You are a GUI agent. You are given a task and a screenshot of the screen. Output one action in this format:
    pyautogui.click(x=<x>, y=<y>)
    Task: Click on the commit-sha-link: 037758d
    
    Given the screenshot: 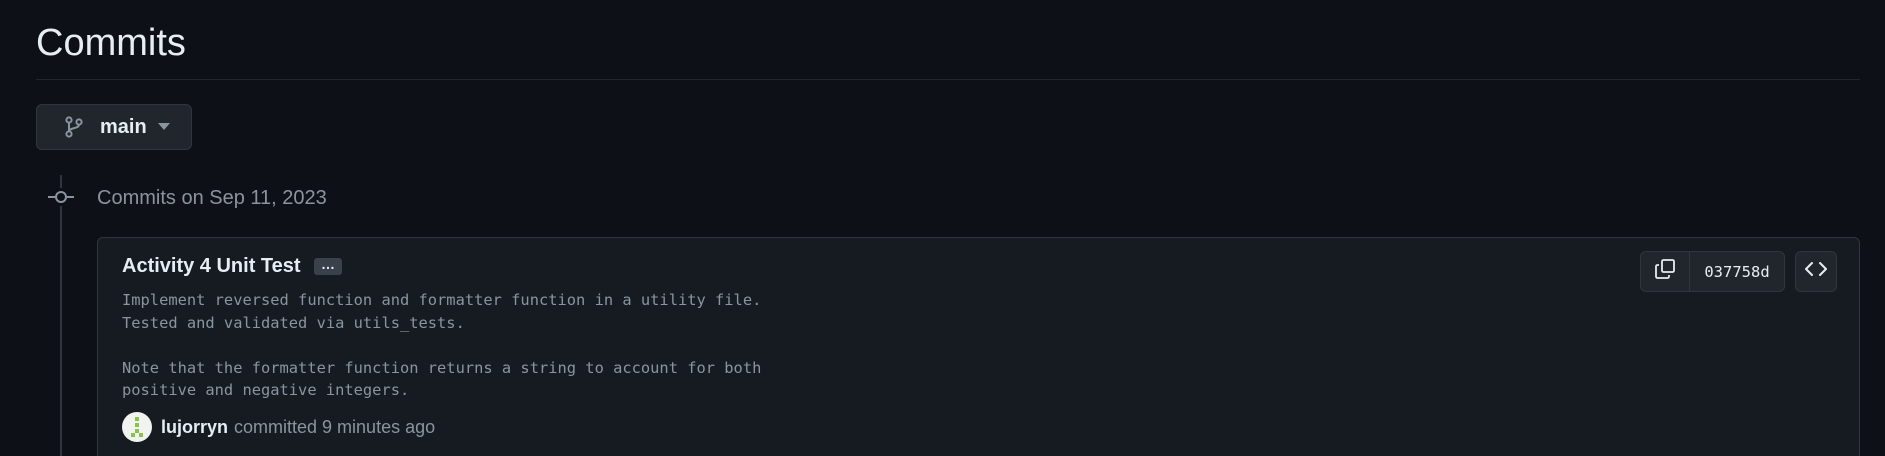 What is the action you would take?
    pyautogui.click(x=1737, y=271)
    